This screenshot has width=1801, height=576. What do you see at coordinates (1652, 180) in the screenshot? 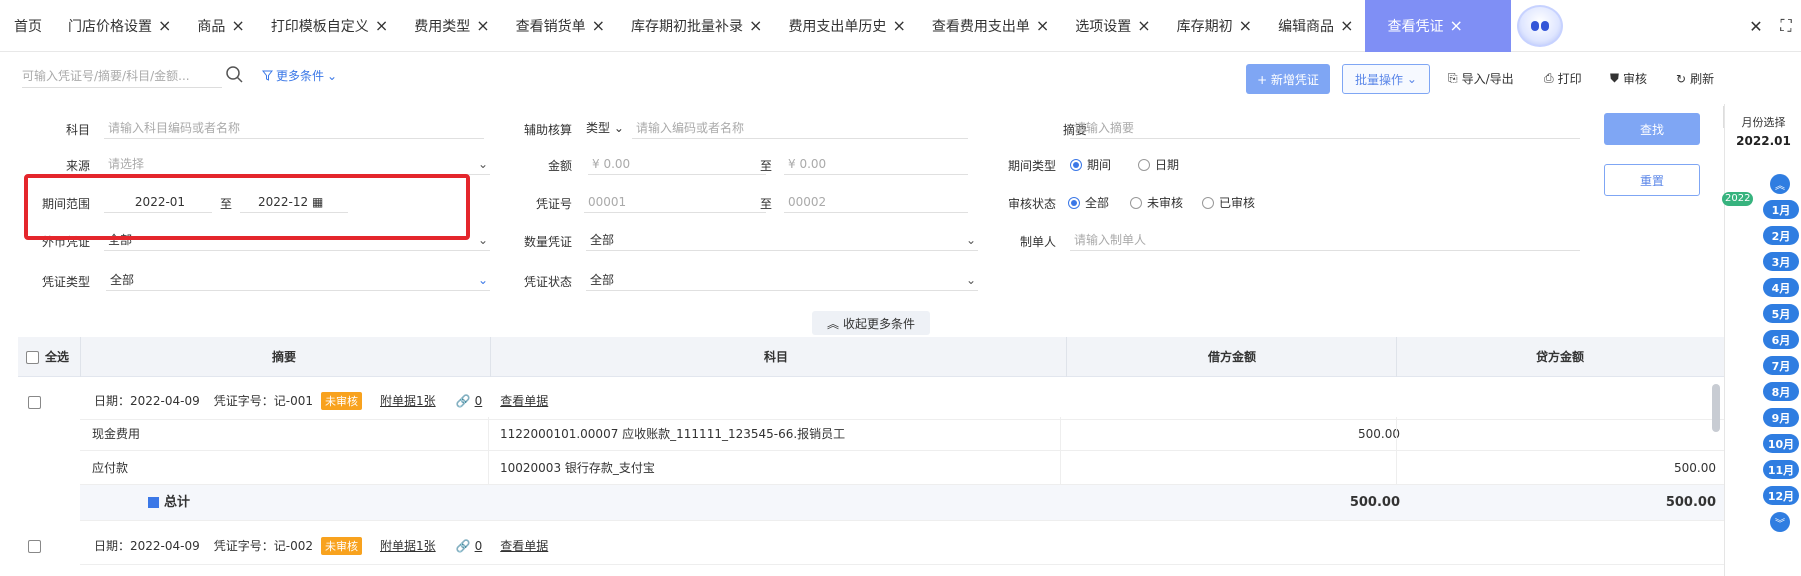
I see `reset-button: 重置` at bounding box center [1652, 180].